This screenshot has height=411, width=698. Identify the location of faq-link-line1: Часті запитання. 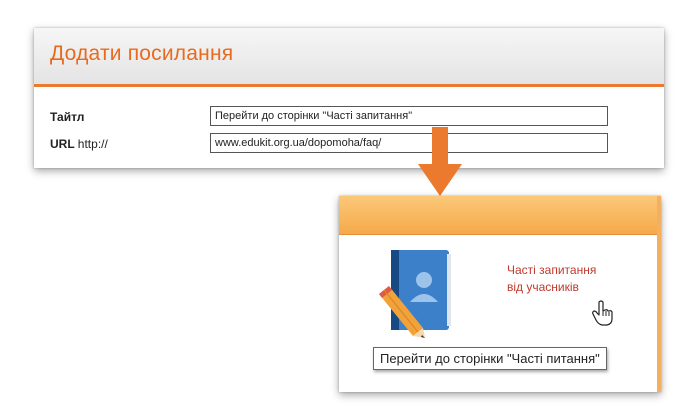
(551, 270).